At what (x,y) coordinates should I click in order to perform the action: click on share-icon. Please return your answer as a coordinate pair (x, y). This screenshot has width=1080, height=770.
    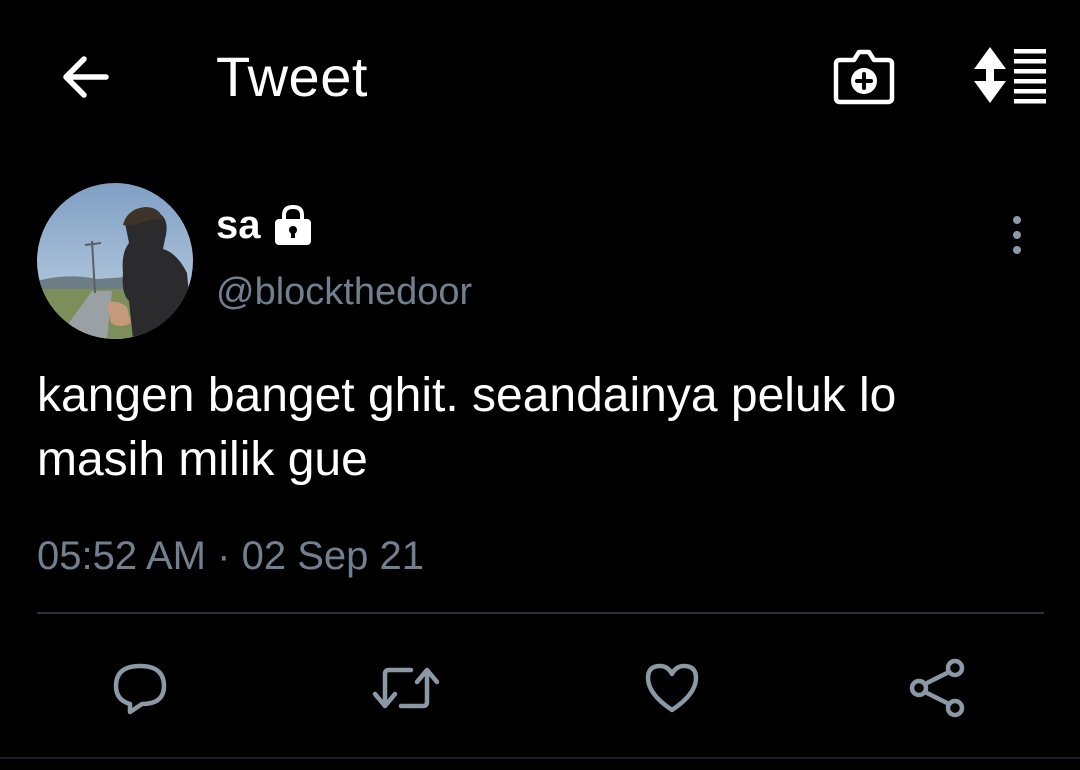
    Looking at the image, I should click on (937, 688).